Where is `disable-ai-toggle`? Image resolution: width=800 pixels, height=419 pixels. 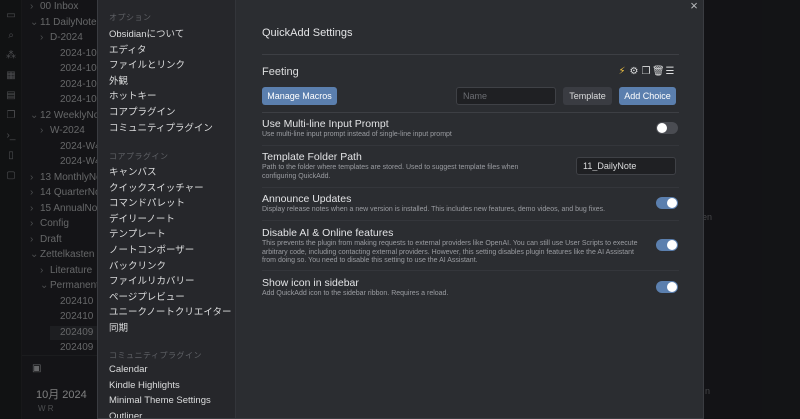
disable-ai-toggle is located at coordinates (667, 245).